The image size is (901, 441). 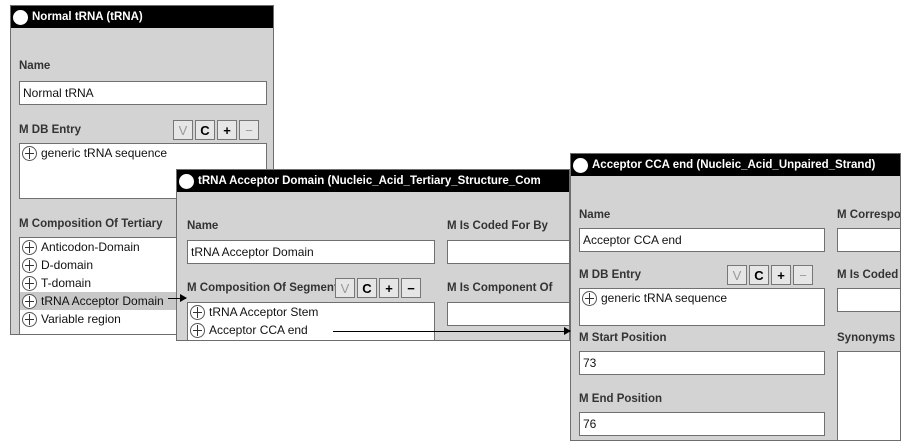 What do you see at coordinates (508, 314) in the screenshot?
I see `component-of-field` at bounding box center [508, 314].